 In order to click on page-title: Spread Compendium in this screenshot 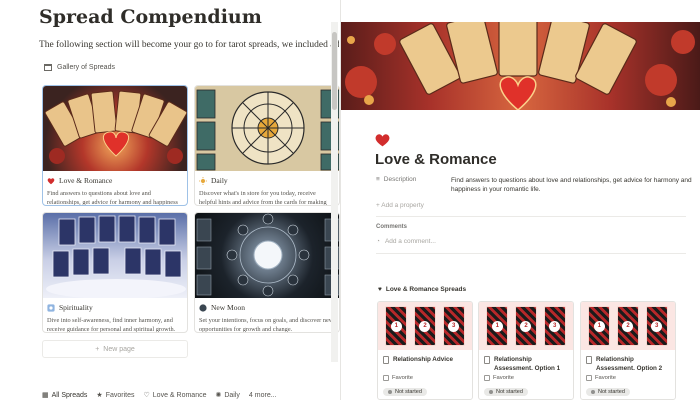, I will do `click(150, 17)`.